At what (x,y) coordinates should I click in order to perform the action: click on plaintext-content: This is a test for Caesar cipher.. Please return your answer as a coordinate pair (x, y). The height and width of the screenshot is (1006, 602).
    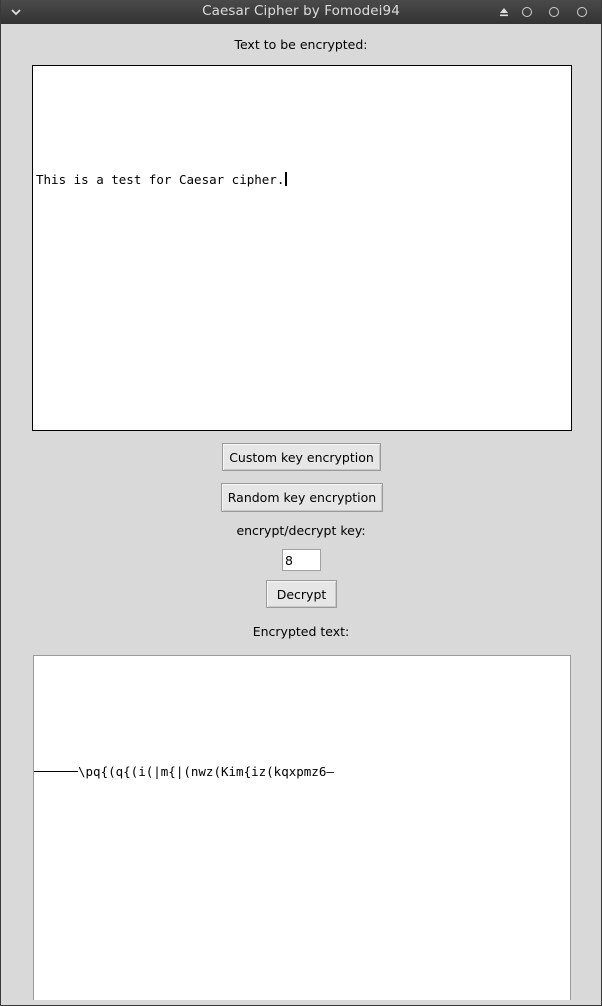
    Looking at the image, I should click on (160, 179).